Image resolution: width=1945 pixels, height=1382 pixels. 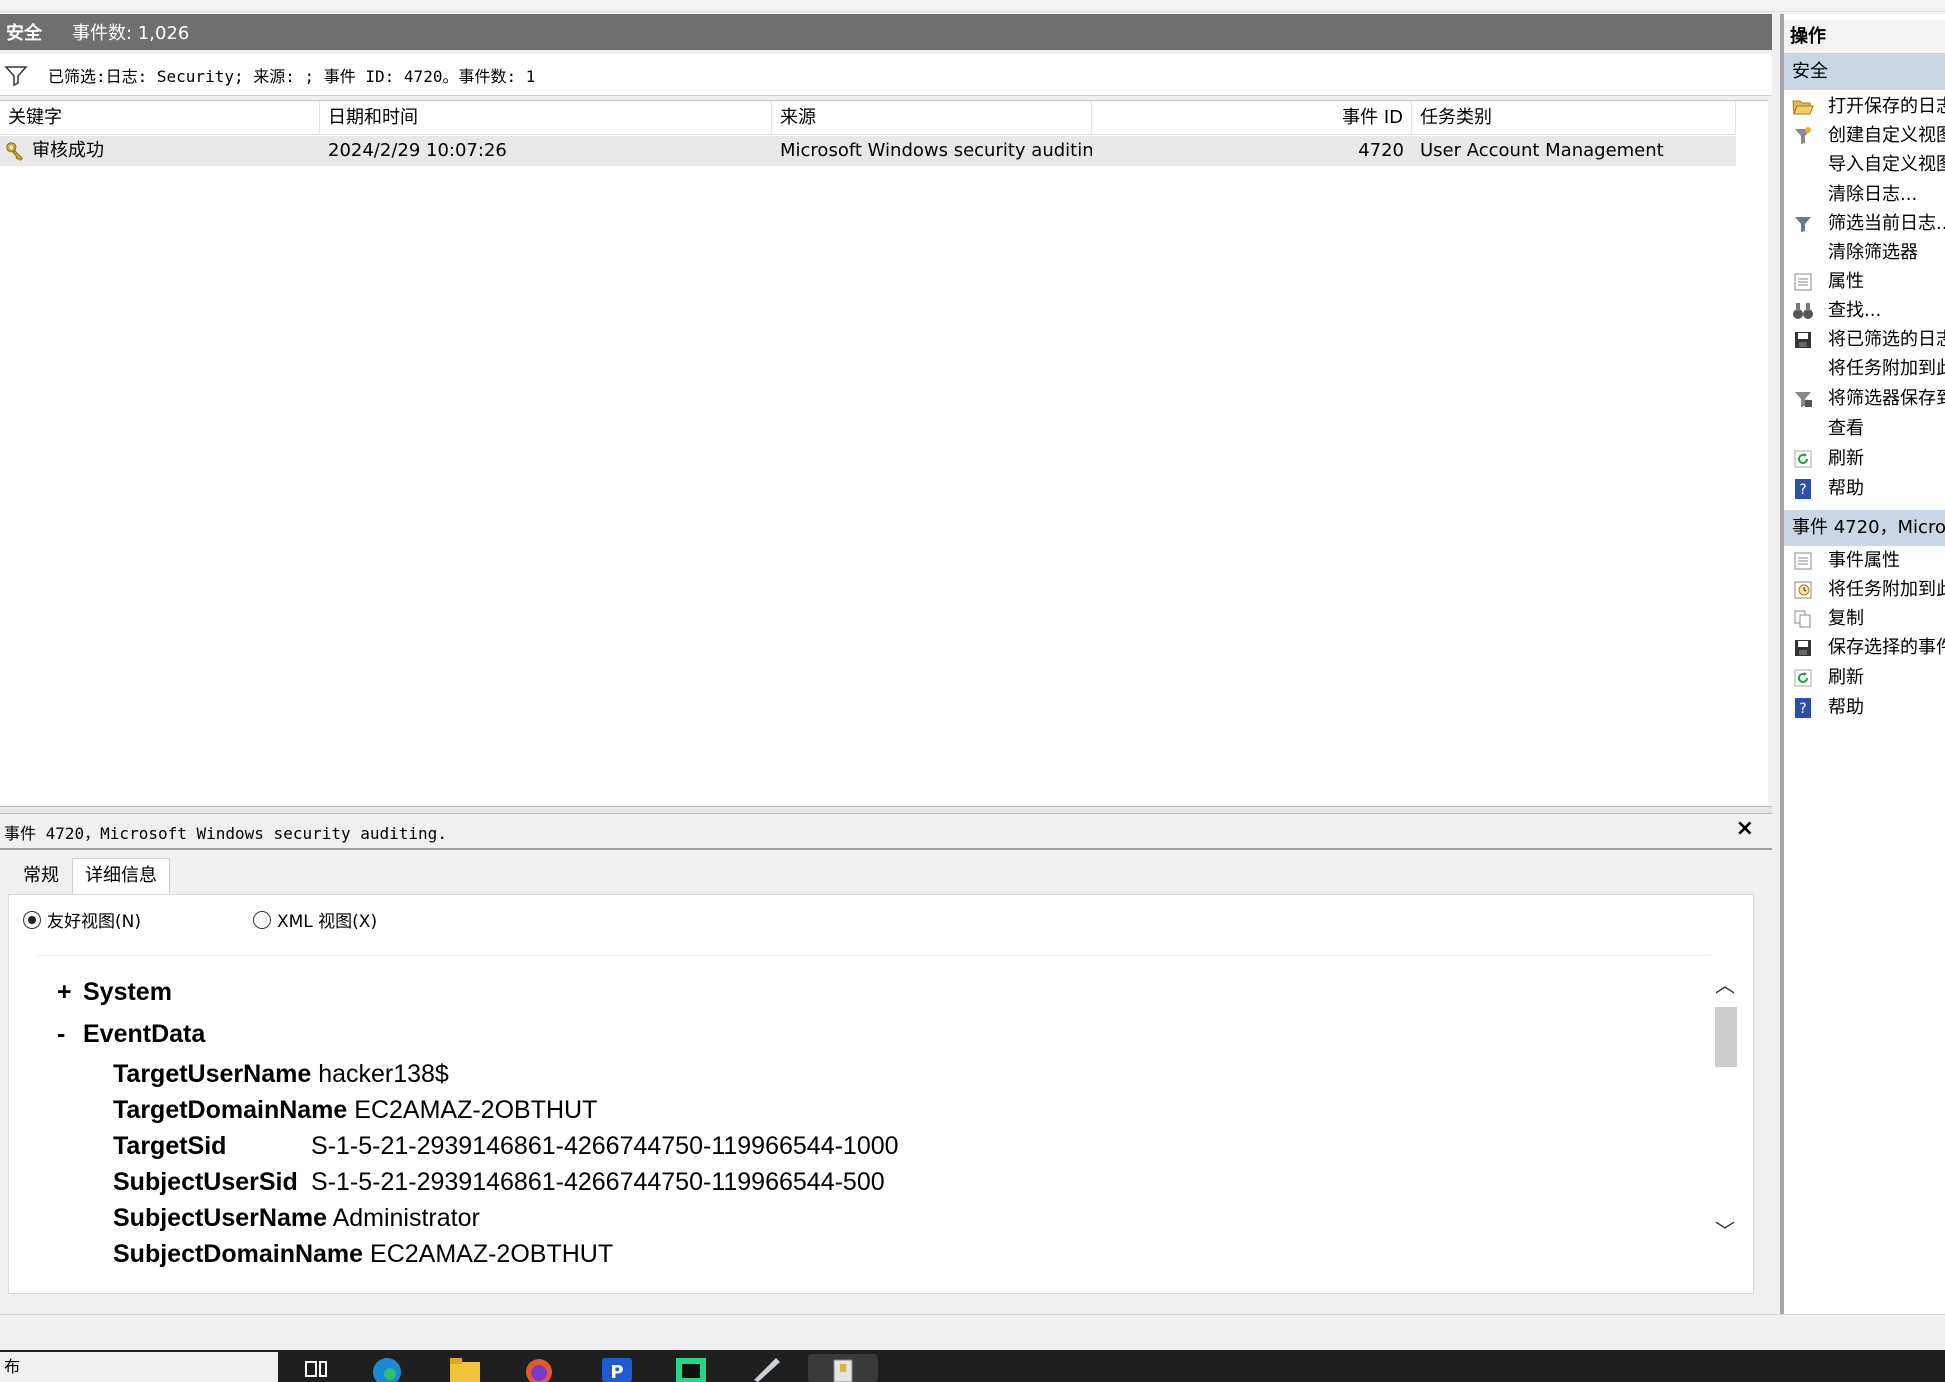 What do you see at coordinates (616, 1372) in the screenshot?
I see `svg-text: P` at bounding box center [616, 1372].